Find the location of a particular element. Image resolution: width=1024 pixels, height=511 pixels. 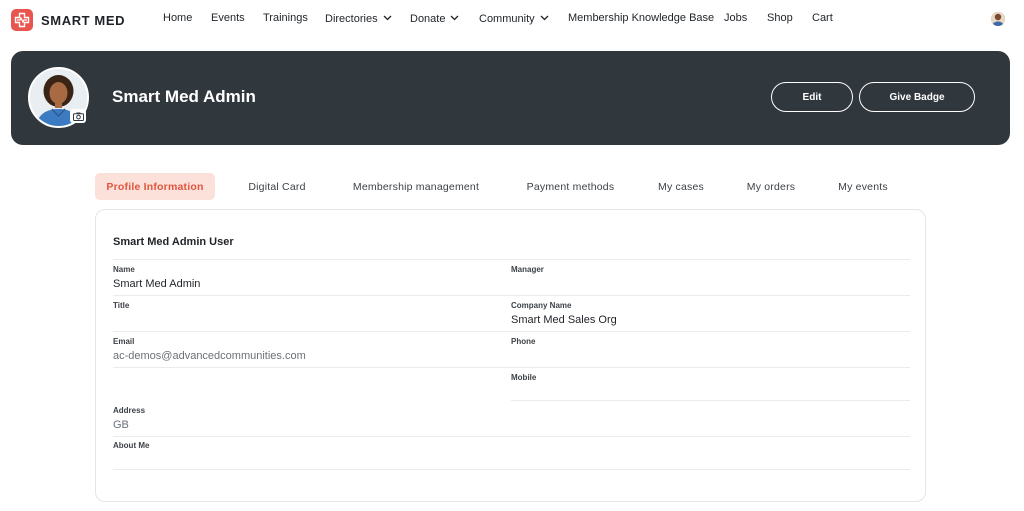

nav-item-donate: Donate is located at coordinates (434, 18).